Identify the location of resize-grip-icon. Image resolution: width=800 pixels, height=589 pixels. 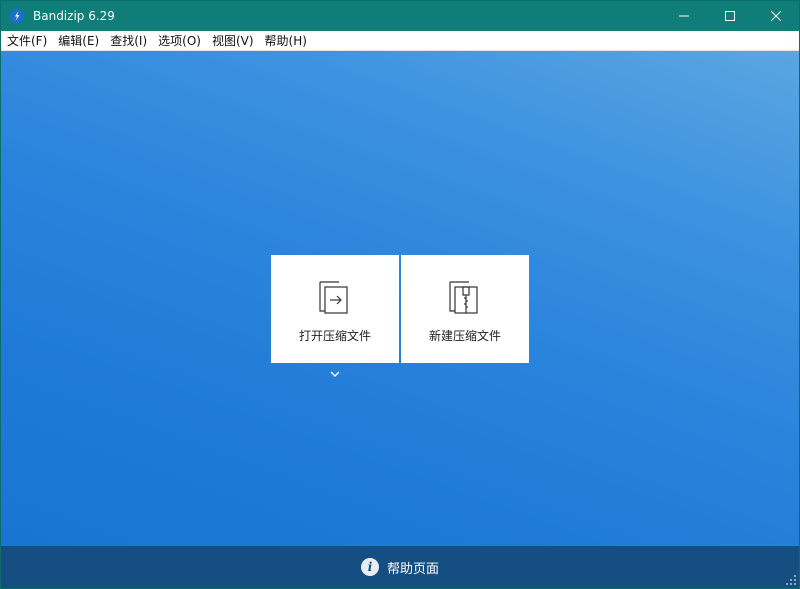
(791, 580).